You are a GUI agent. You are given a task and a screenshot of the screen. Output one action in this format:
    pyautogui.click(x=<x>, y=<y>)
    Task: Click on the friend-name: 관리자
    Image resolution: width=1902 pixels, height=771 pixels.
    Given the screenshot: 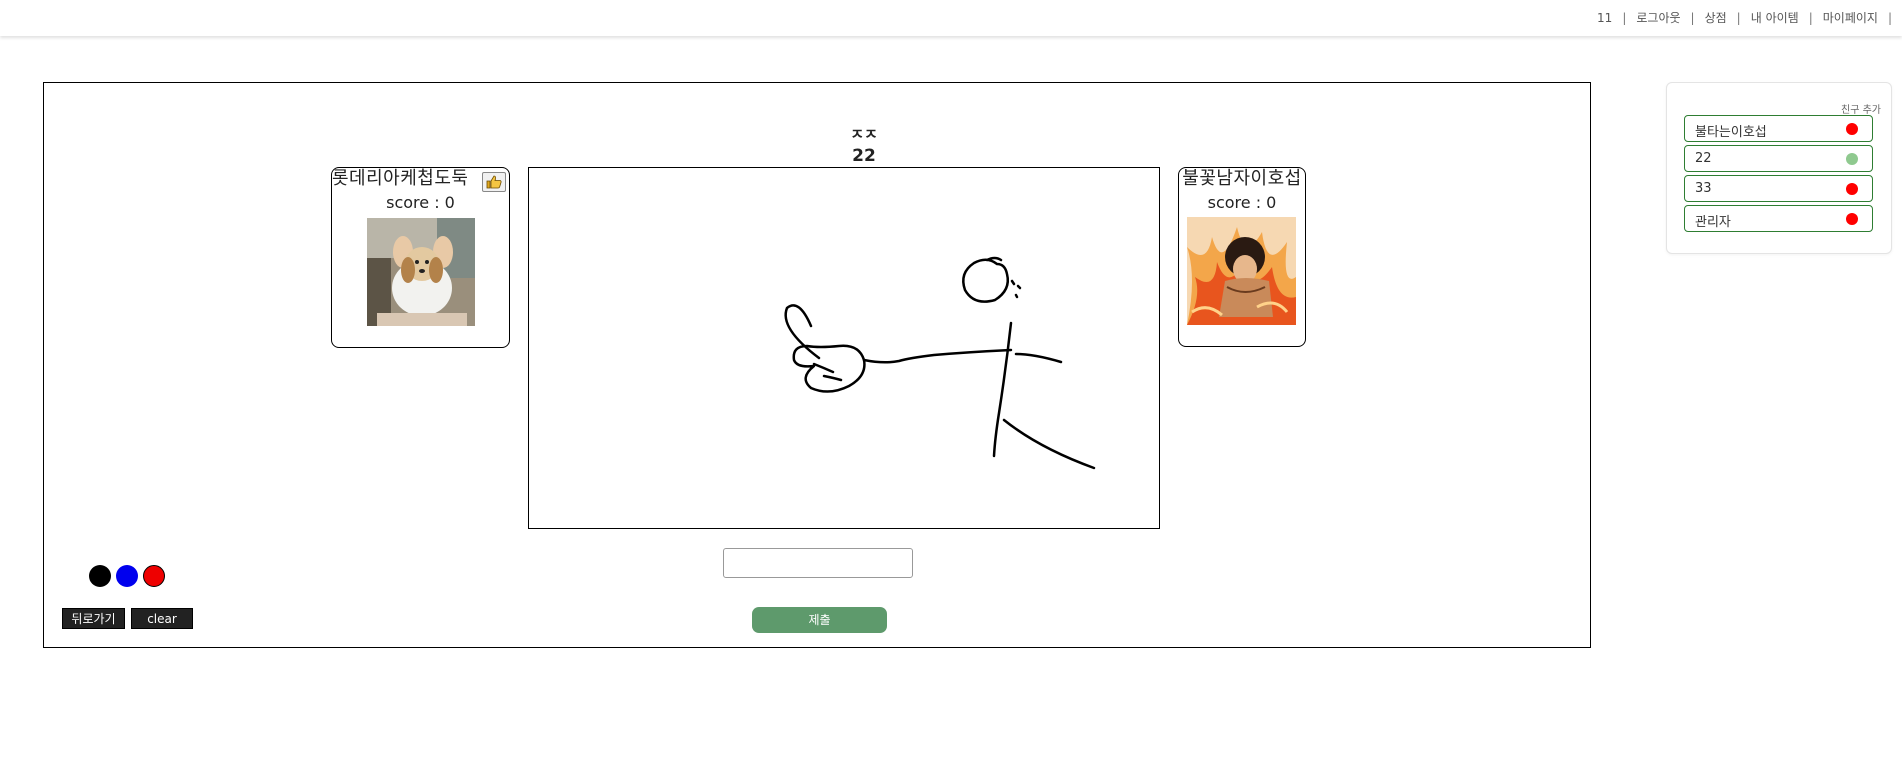 What is the action you would take?
    pyautogui.click(x=1713, y=222)
    